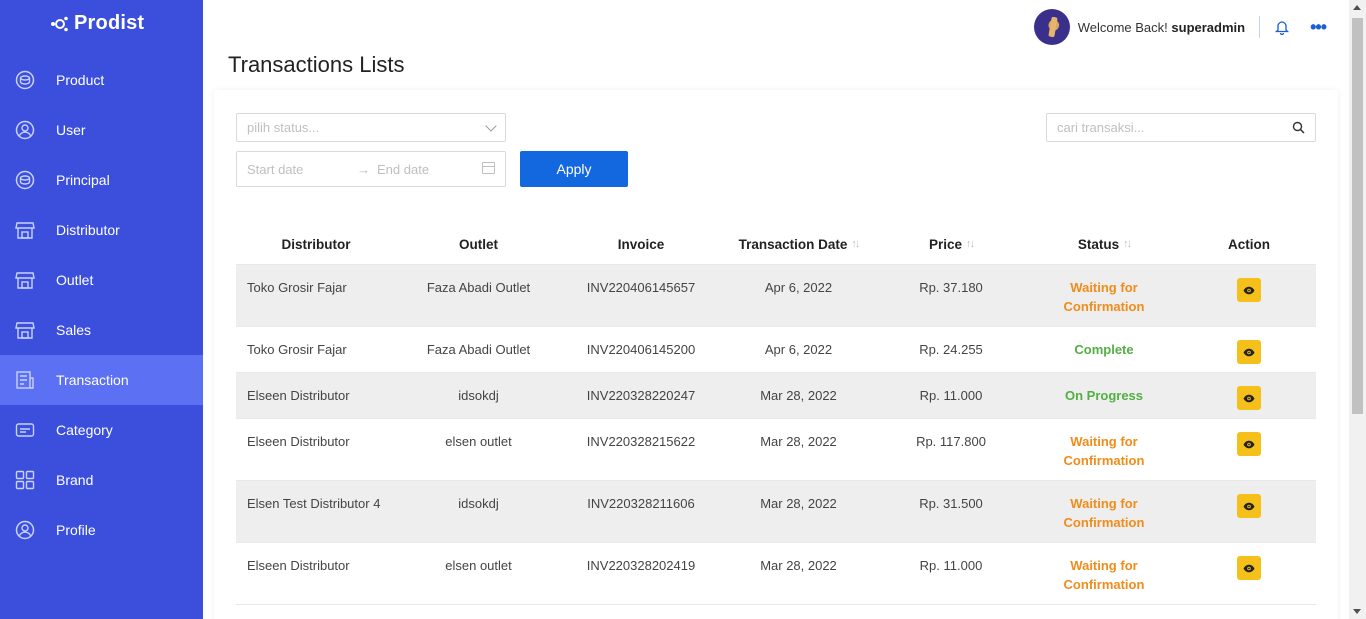  Describe the element at coordinates (1051, 27) in the screenshot. I see `avatar` at that location.